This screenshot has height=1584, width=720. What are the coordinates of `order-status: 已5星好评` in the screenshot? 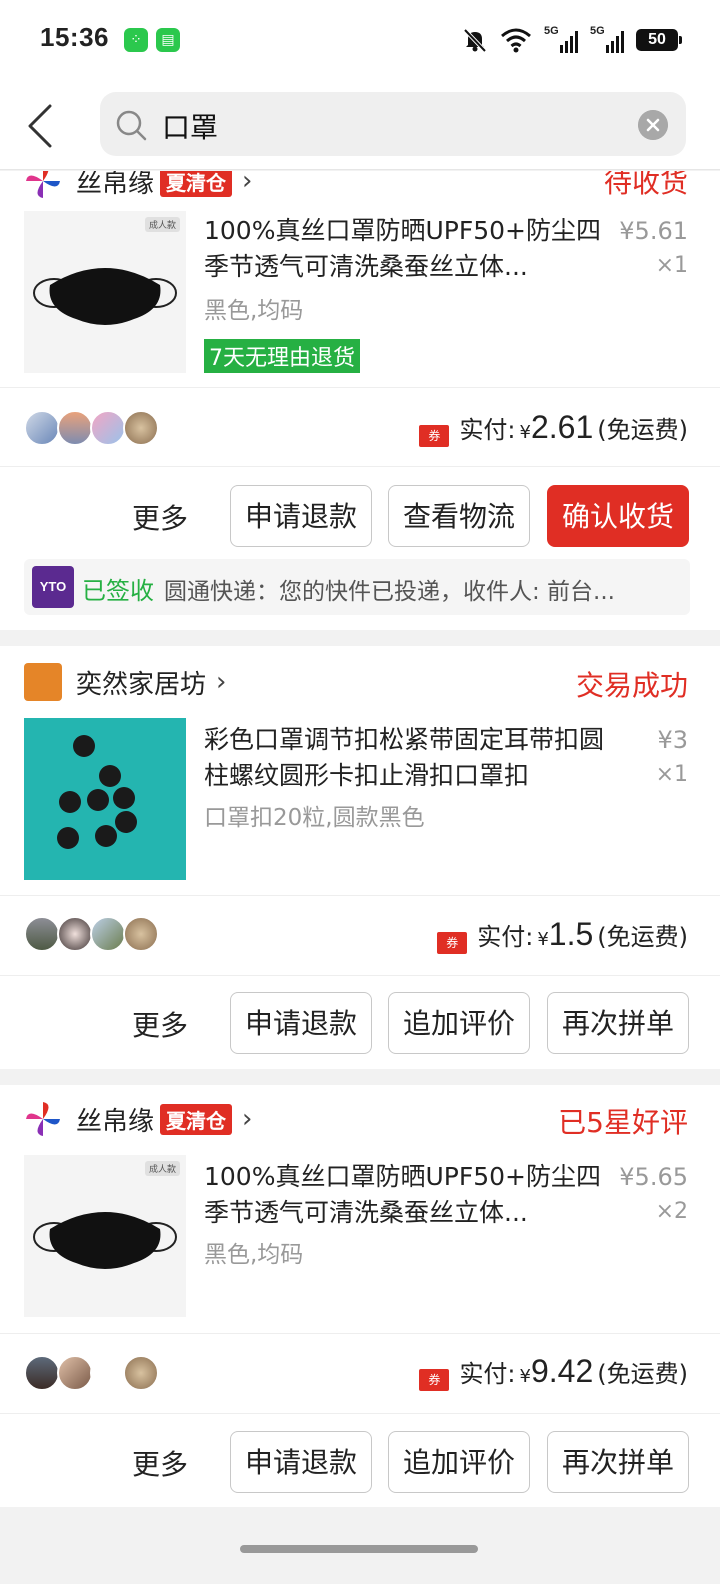 It's located at (623, 1122).